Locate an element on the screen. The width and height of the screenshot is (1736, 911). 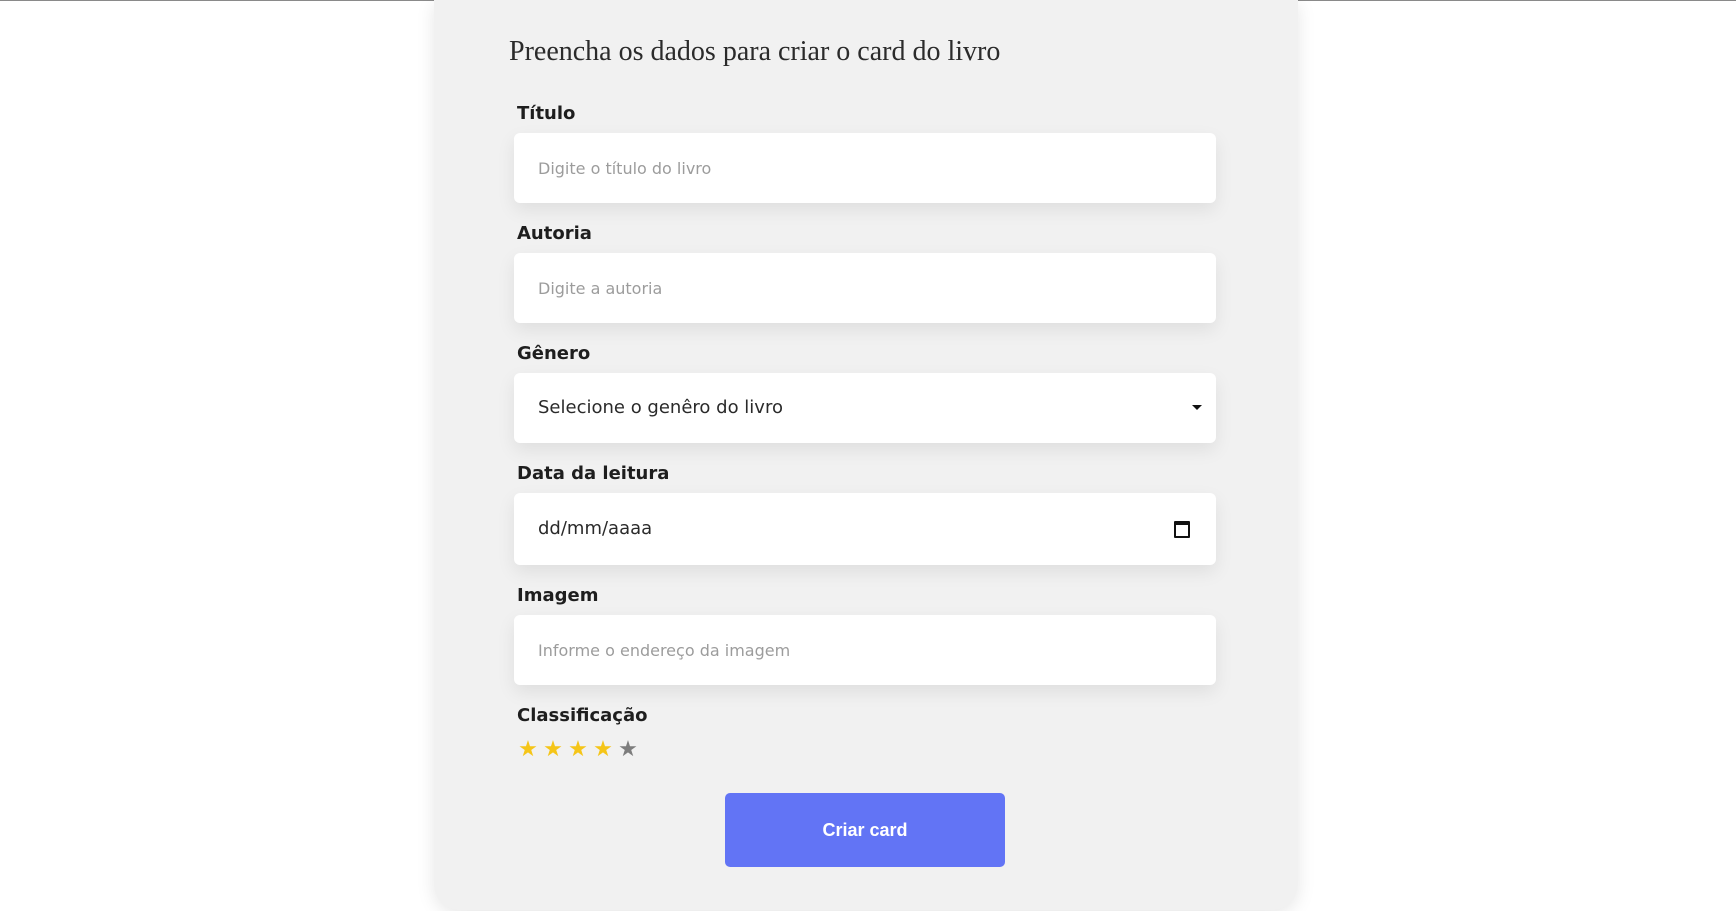
criar-card-button: Criar card is located at coordinates (865, 830).